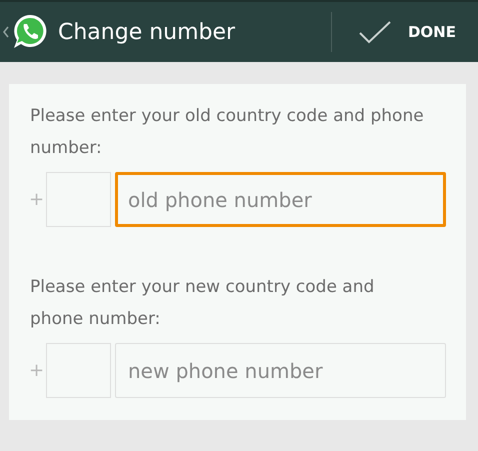 This screenshot has width=478, height=451. What do you see at coordinates (227, 132) in the screenshot?
I see `prompt-text: Please enter your old country code and phone number:` at bounding box center [227, 132].